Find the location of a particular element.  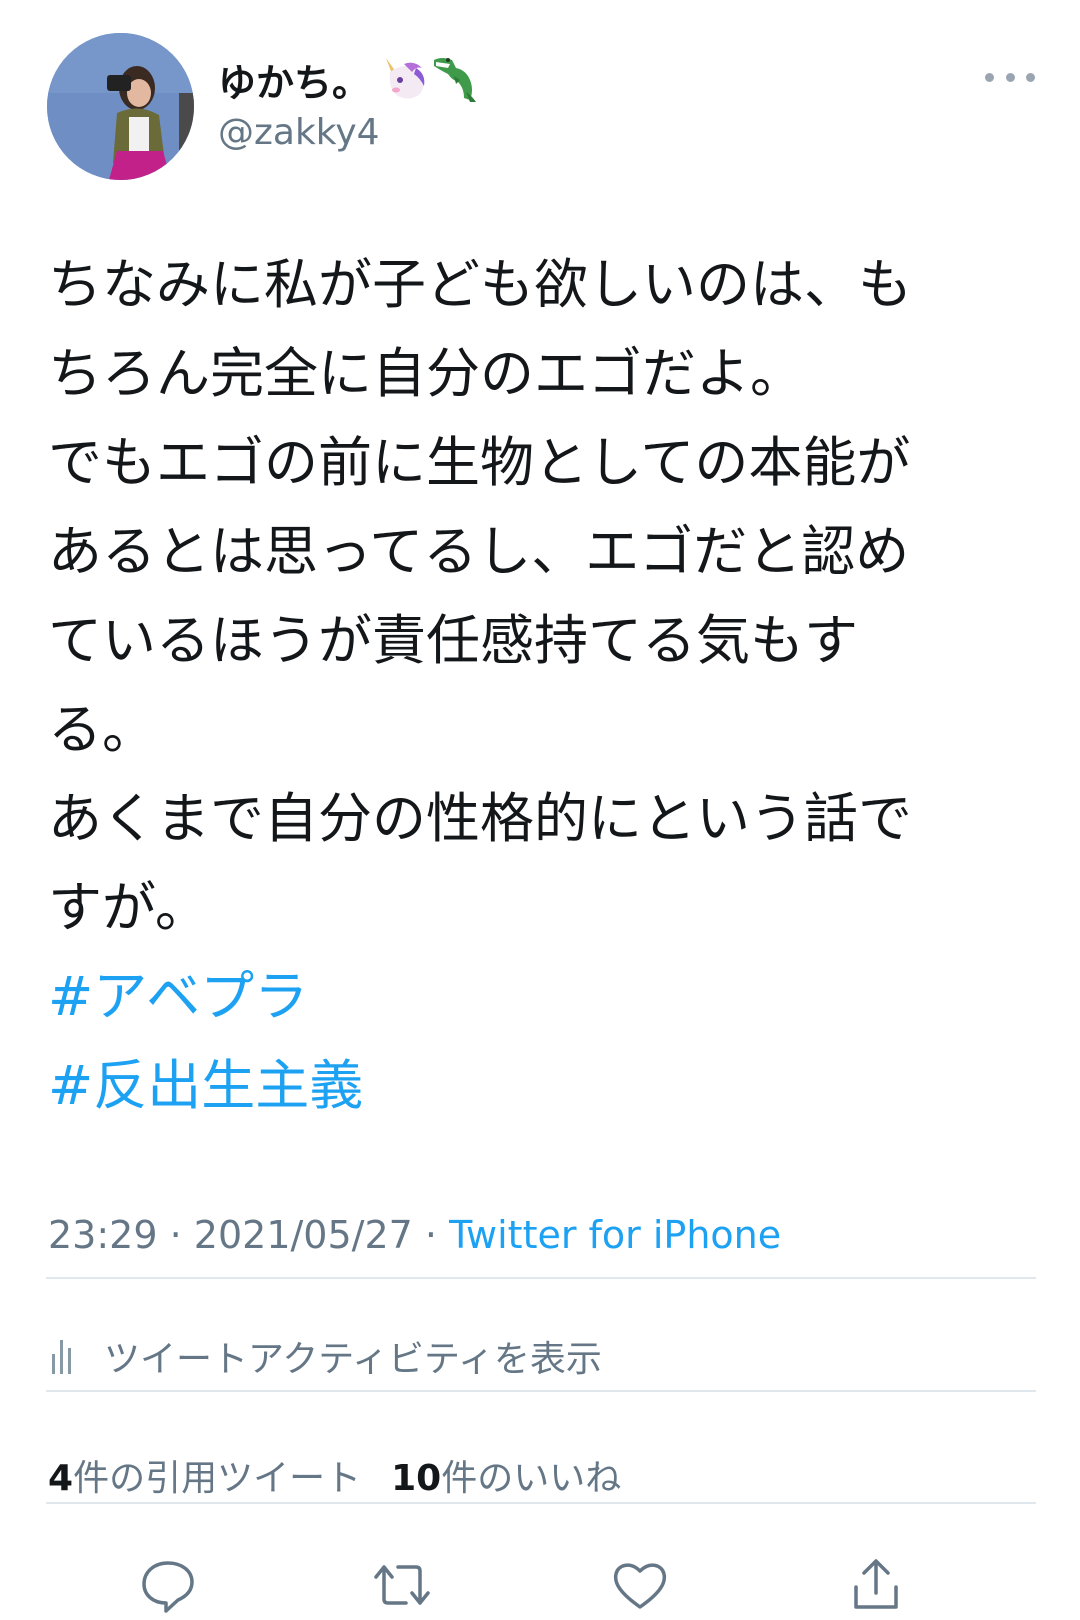

tweet-time: 23:29 is located at coordinates (103, 1235).